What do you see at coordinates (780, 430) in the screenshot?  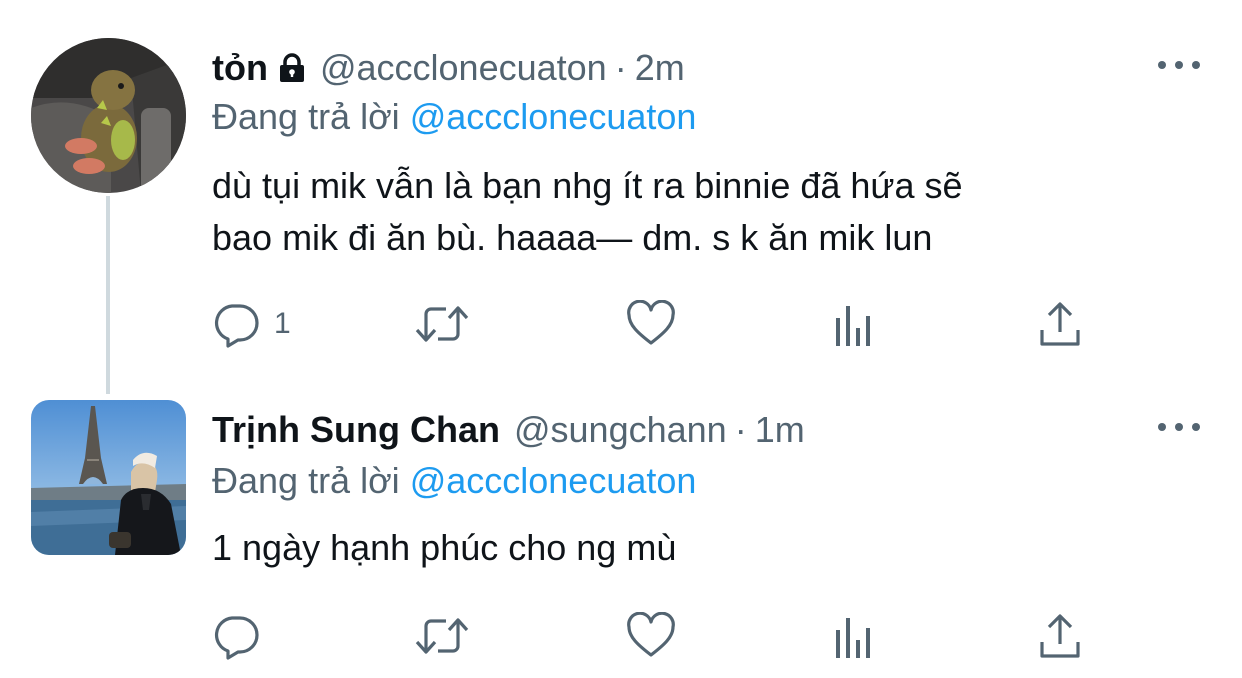 I see `timestamp: 1m` at bounding box center [780, 430].